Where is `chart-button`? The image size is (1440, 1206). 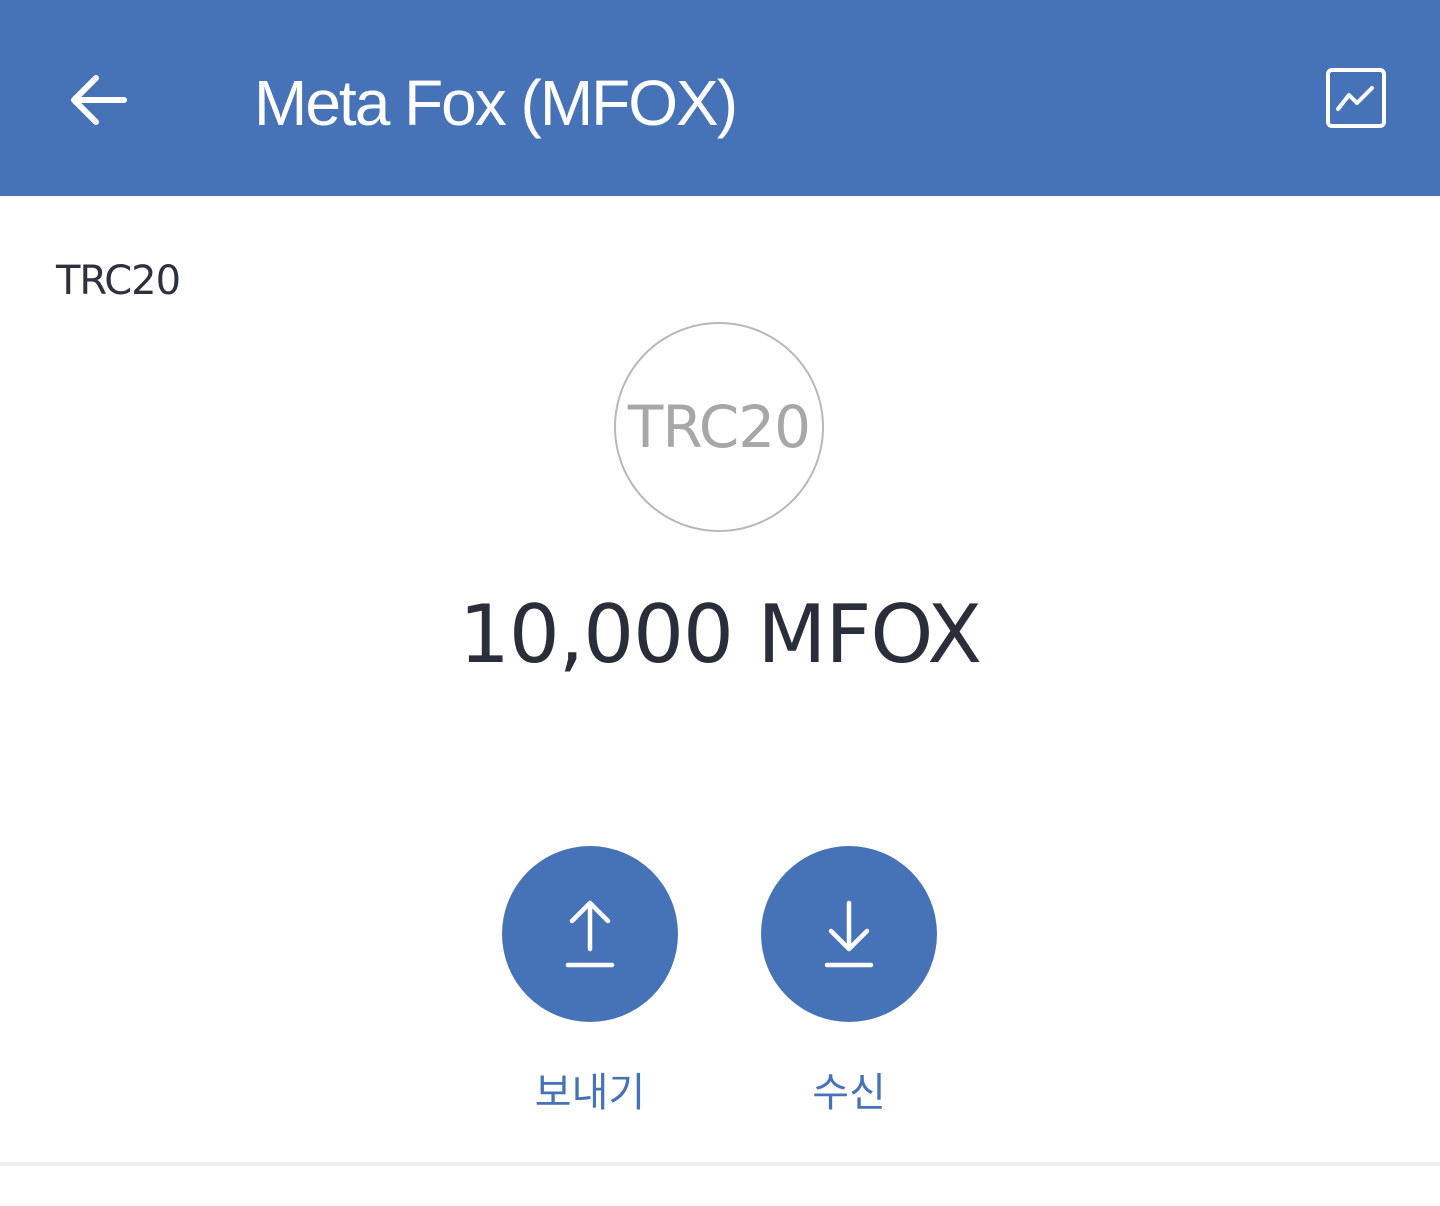 chart-button is located at coordinates (1356, 98).